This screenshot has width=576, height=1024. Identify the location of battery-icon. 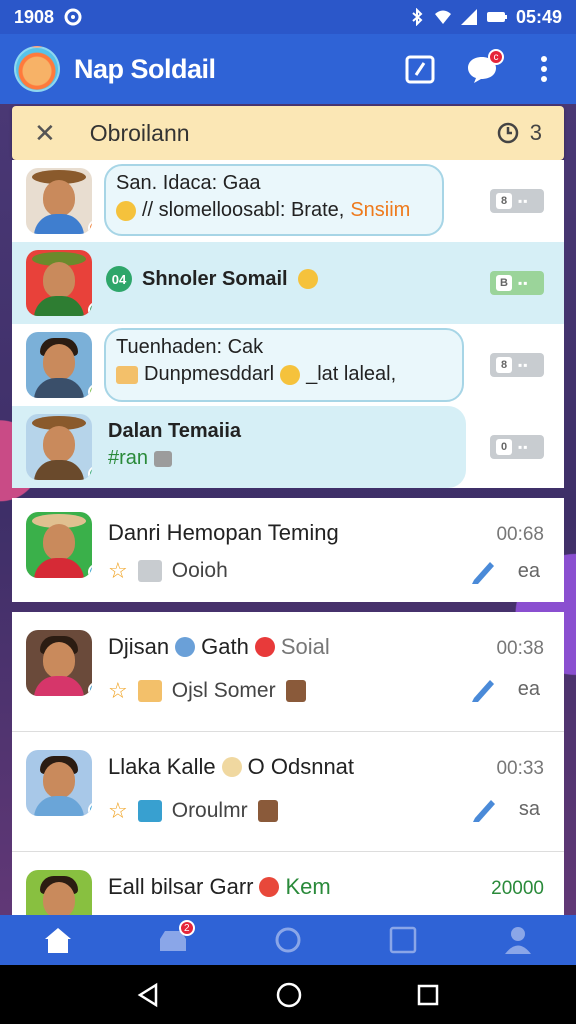
(496, 17).